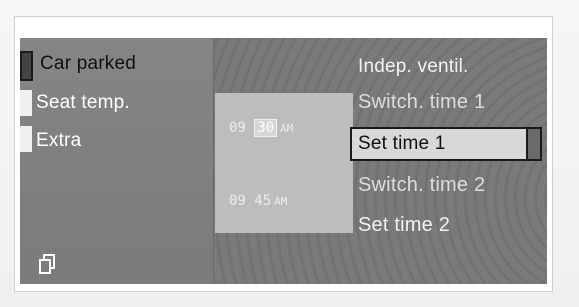 This screenshot has width=579, height=307. What do you see at coordinates (287, 128) in the screenshot?
I see `time-1-ampm: AM` at bounding box center [287, 128].